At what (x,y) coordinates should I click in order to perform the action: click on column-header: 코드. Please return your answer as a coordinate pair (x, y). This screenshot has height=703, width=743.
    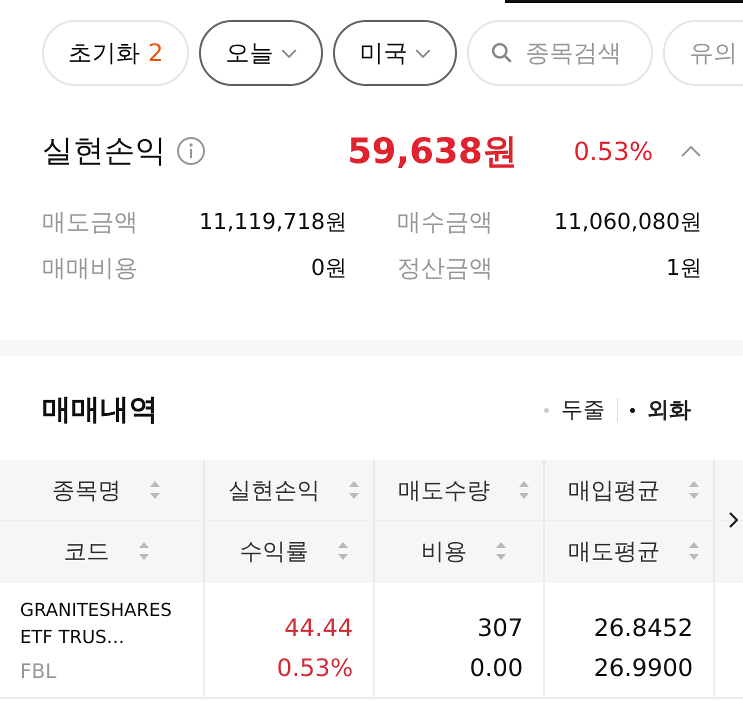
    Looking at the image, I should click on (102, 551).